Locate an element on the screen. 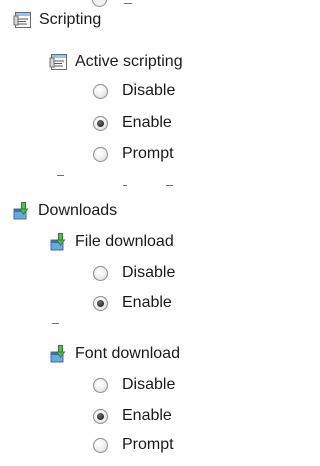 Image resolution: width=320 pixels, height=466 pixels. group-label: Font download is located at coordinates (127, 353).